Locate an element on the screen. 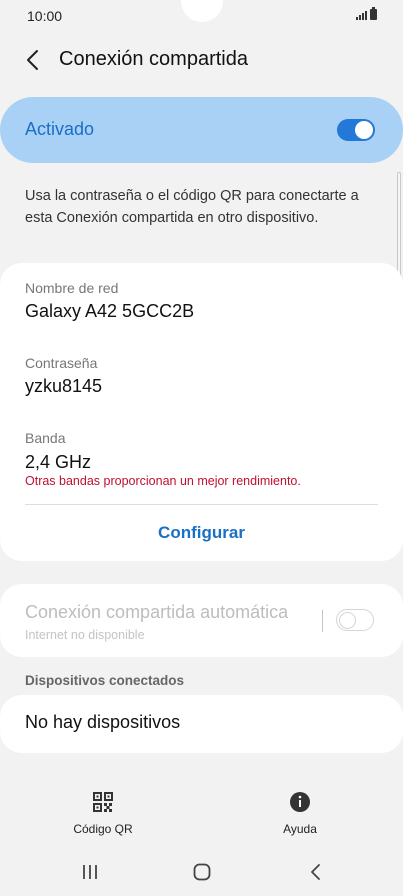 Image resolution: width=403 pixels, height=896 pixels. info-icon is located at coordinates (300, 802).